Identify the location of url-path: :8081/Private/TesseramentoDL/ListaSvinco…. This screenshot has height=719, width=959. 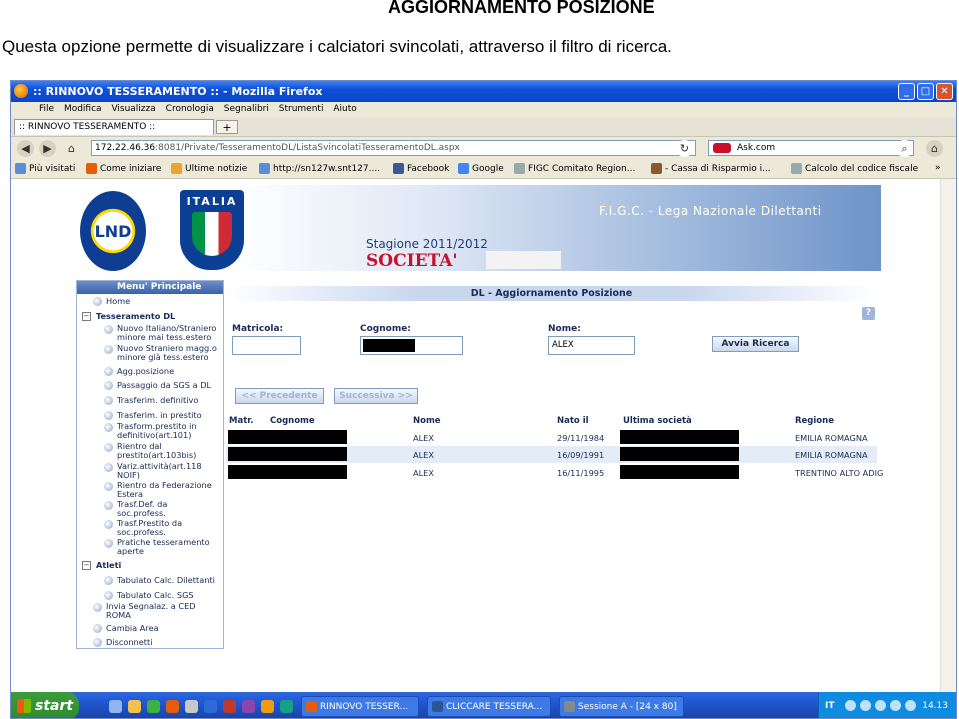
(307, 148).